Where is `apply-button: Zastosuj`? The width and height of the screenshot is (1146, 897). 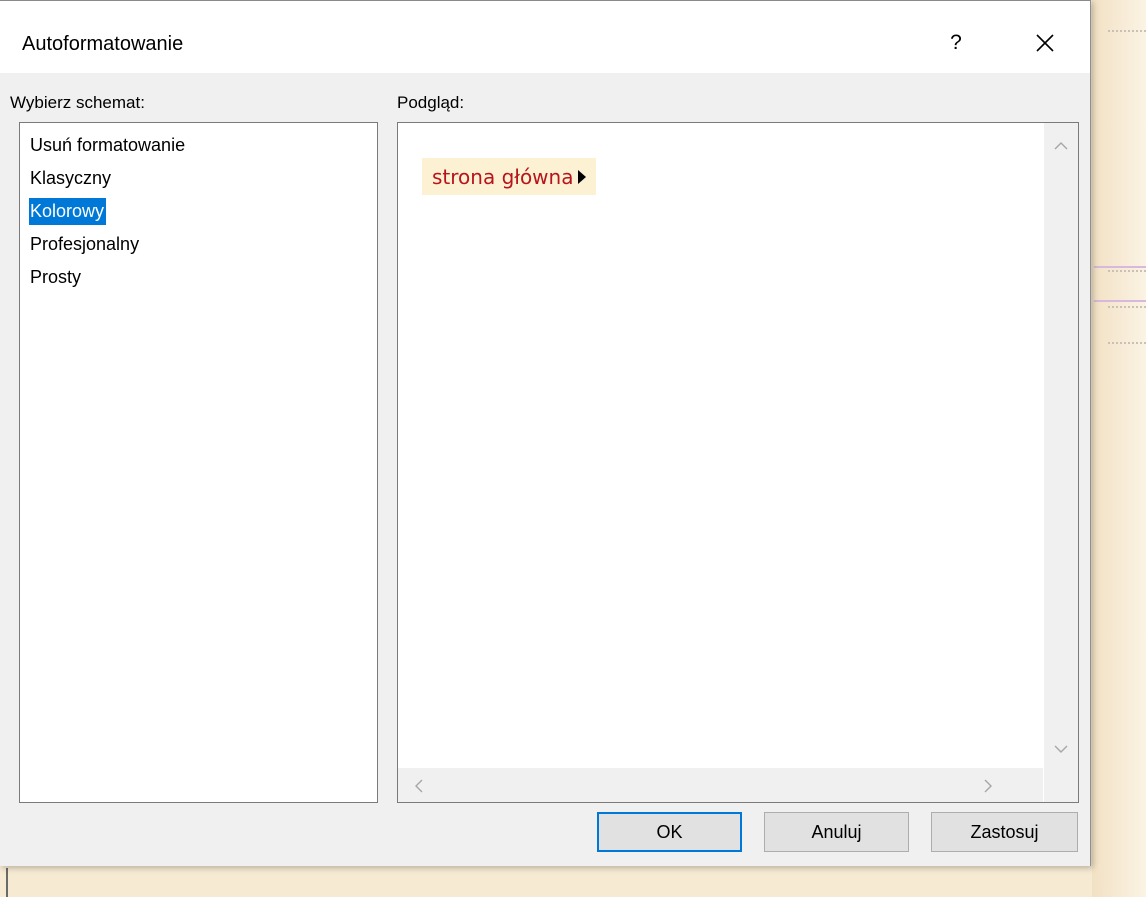
apply-button: Zastosuj is located at coordinates (1004, 832).